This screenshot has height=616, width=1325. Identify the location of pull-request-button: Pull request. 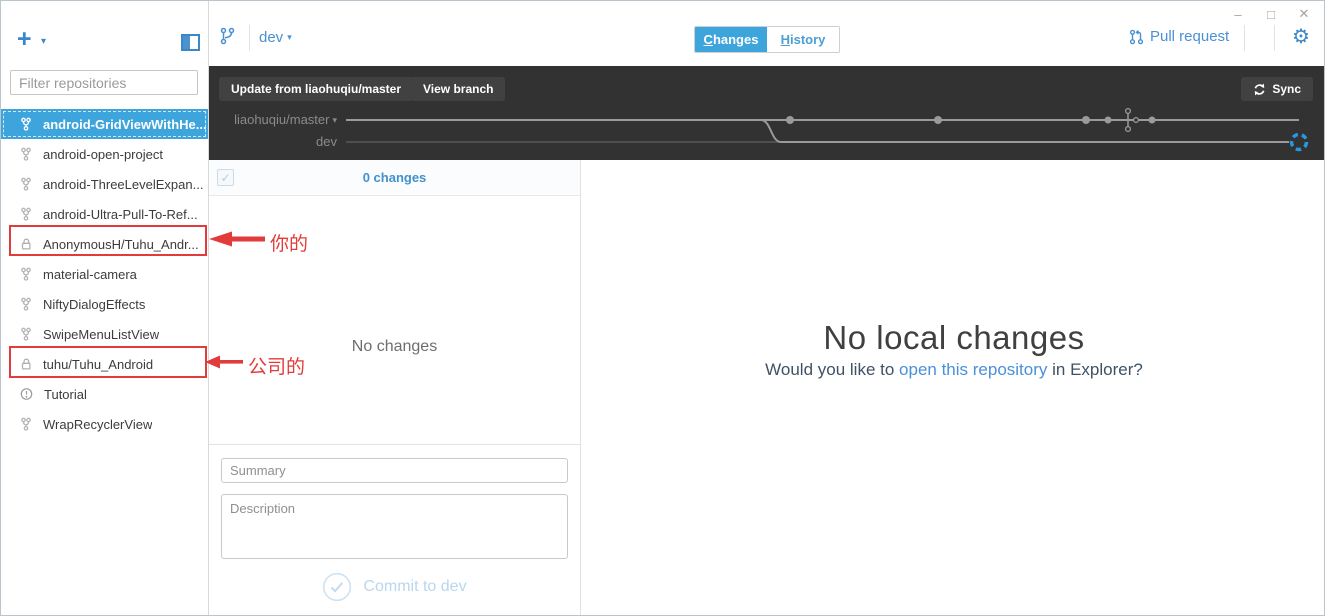
(1179, 36).